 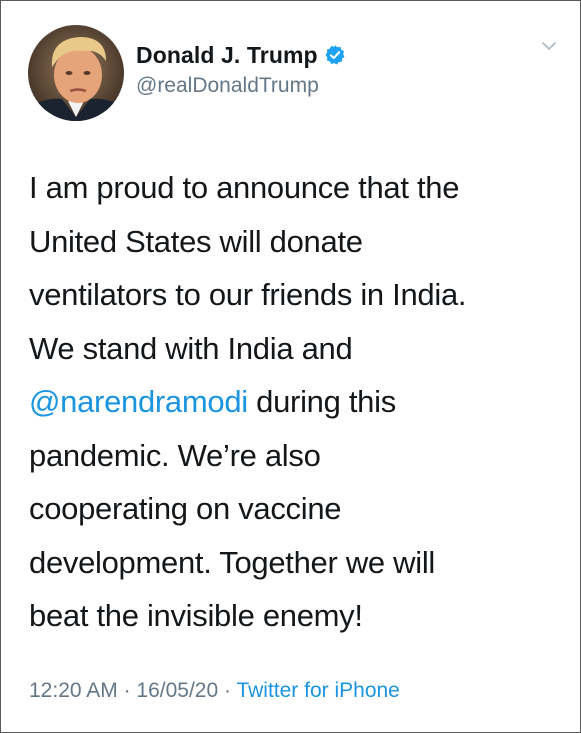 What do you see at coordinates (549, 46) in the screenshot?
I see `chevron-down-icon` at bounding box center [549, 46].